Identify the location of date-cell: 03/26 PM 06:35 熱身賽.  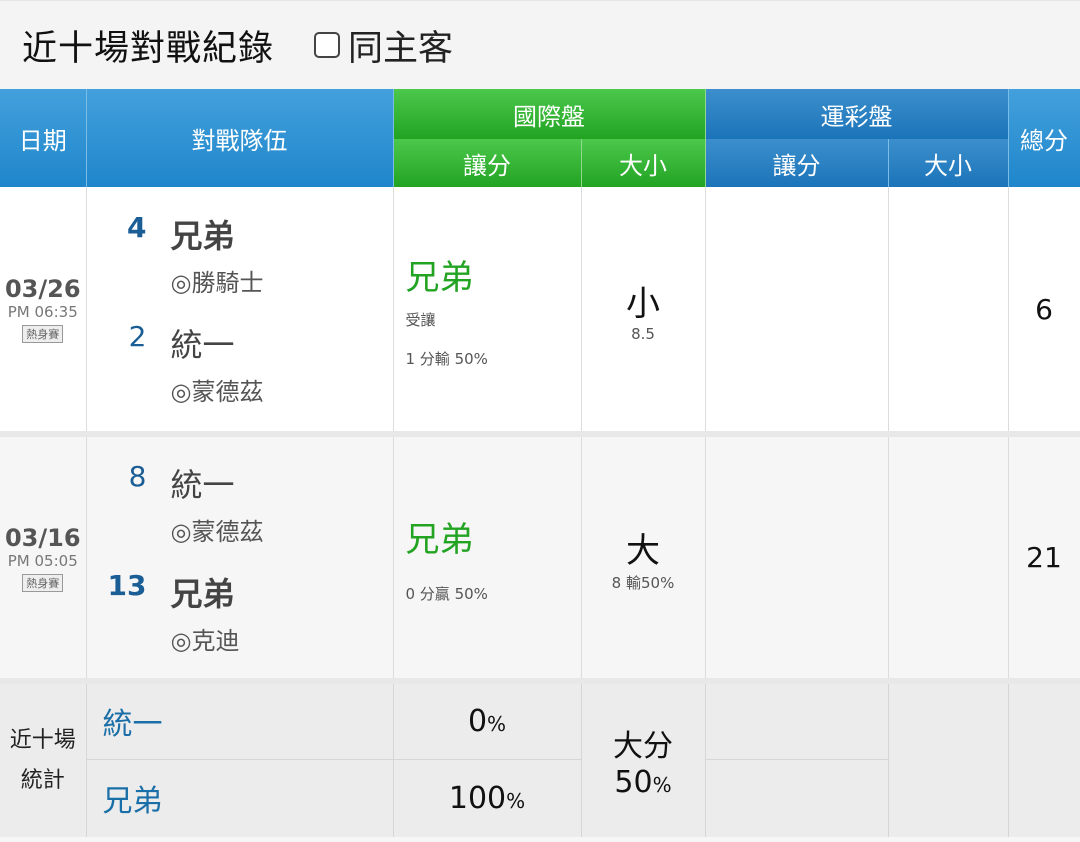
(43, 312).